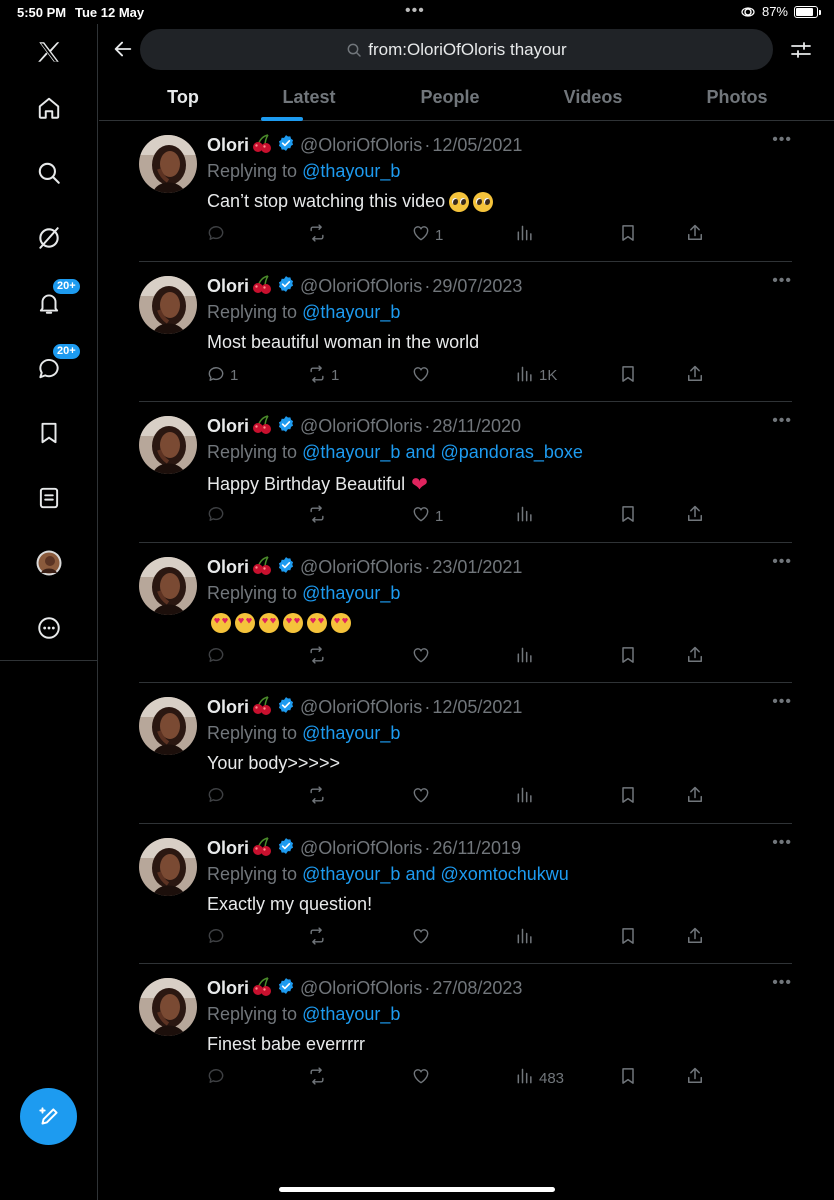 Image resolution: width=834 pixels, height=1200 pixels. What do you see at coordinates (737, 97) in the screenshot?
I see `tab-photos: Photos` at bounding box center [737, 97].